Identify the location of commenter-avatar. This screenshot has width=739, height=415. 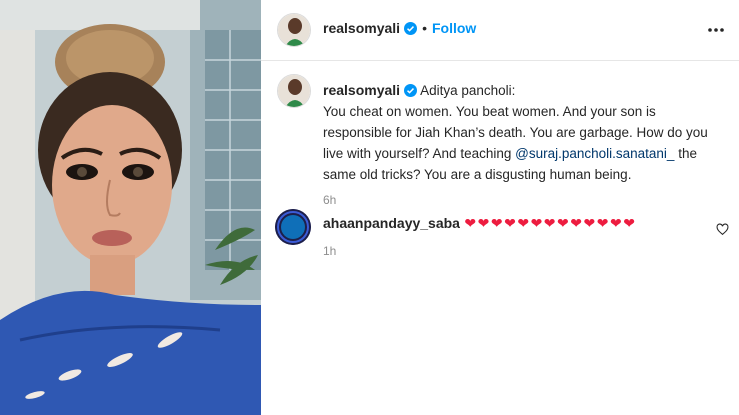
(293, 227).